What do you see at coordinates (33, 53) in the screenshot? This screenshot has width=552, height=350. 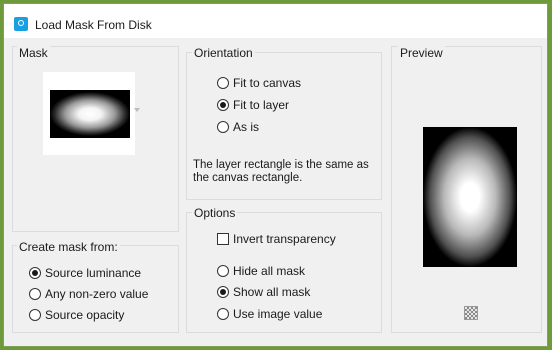 I see `mask-group-label: Mask` at bounding box center [33, 53].